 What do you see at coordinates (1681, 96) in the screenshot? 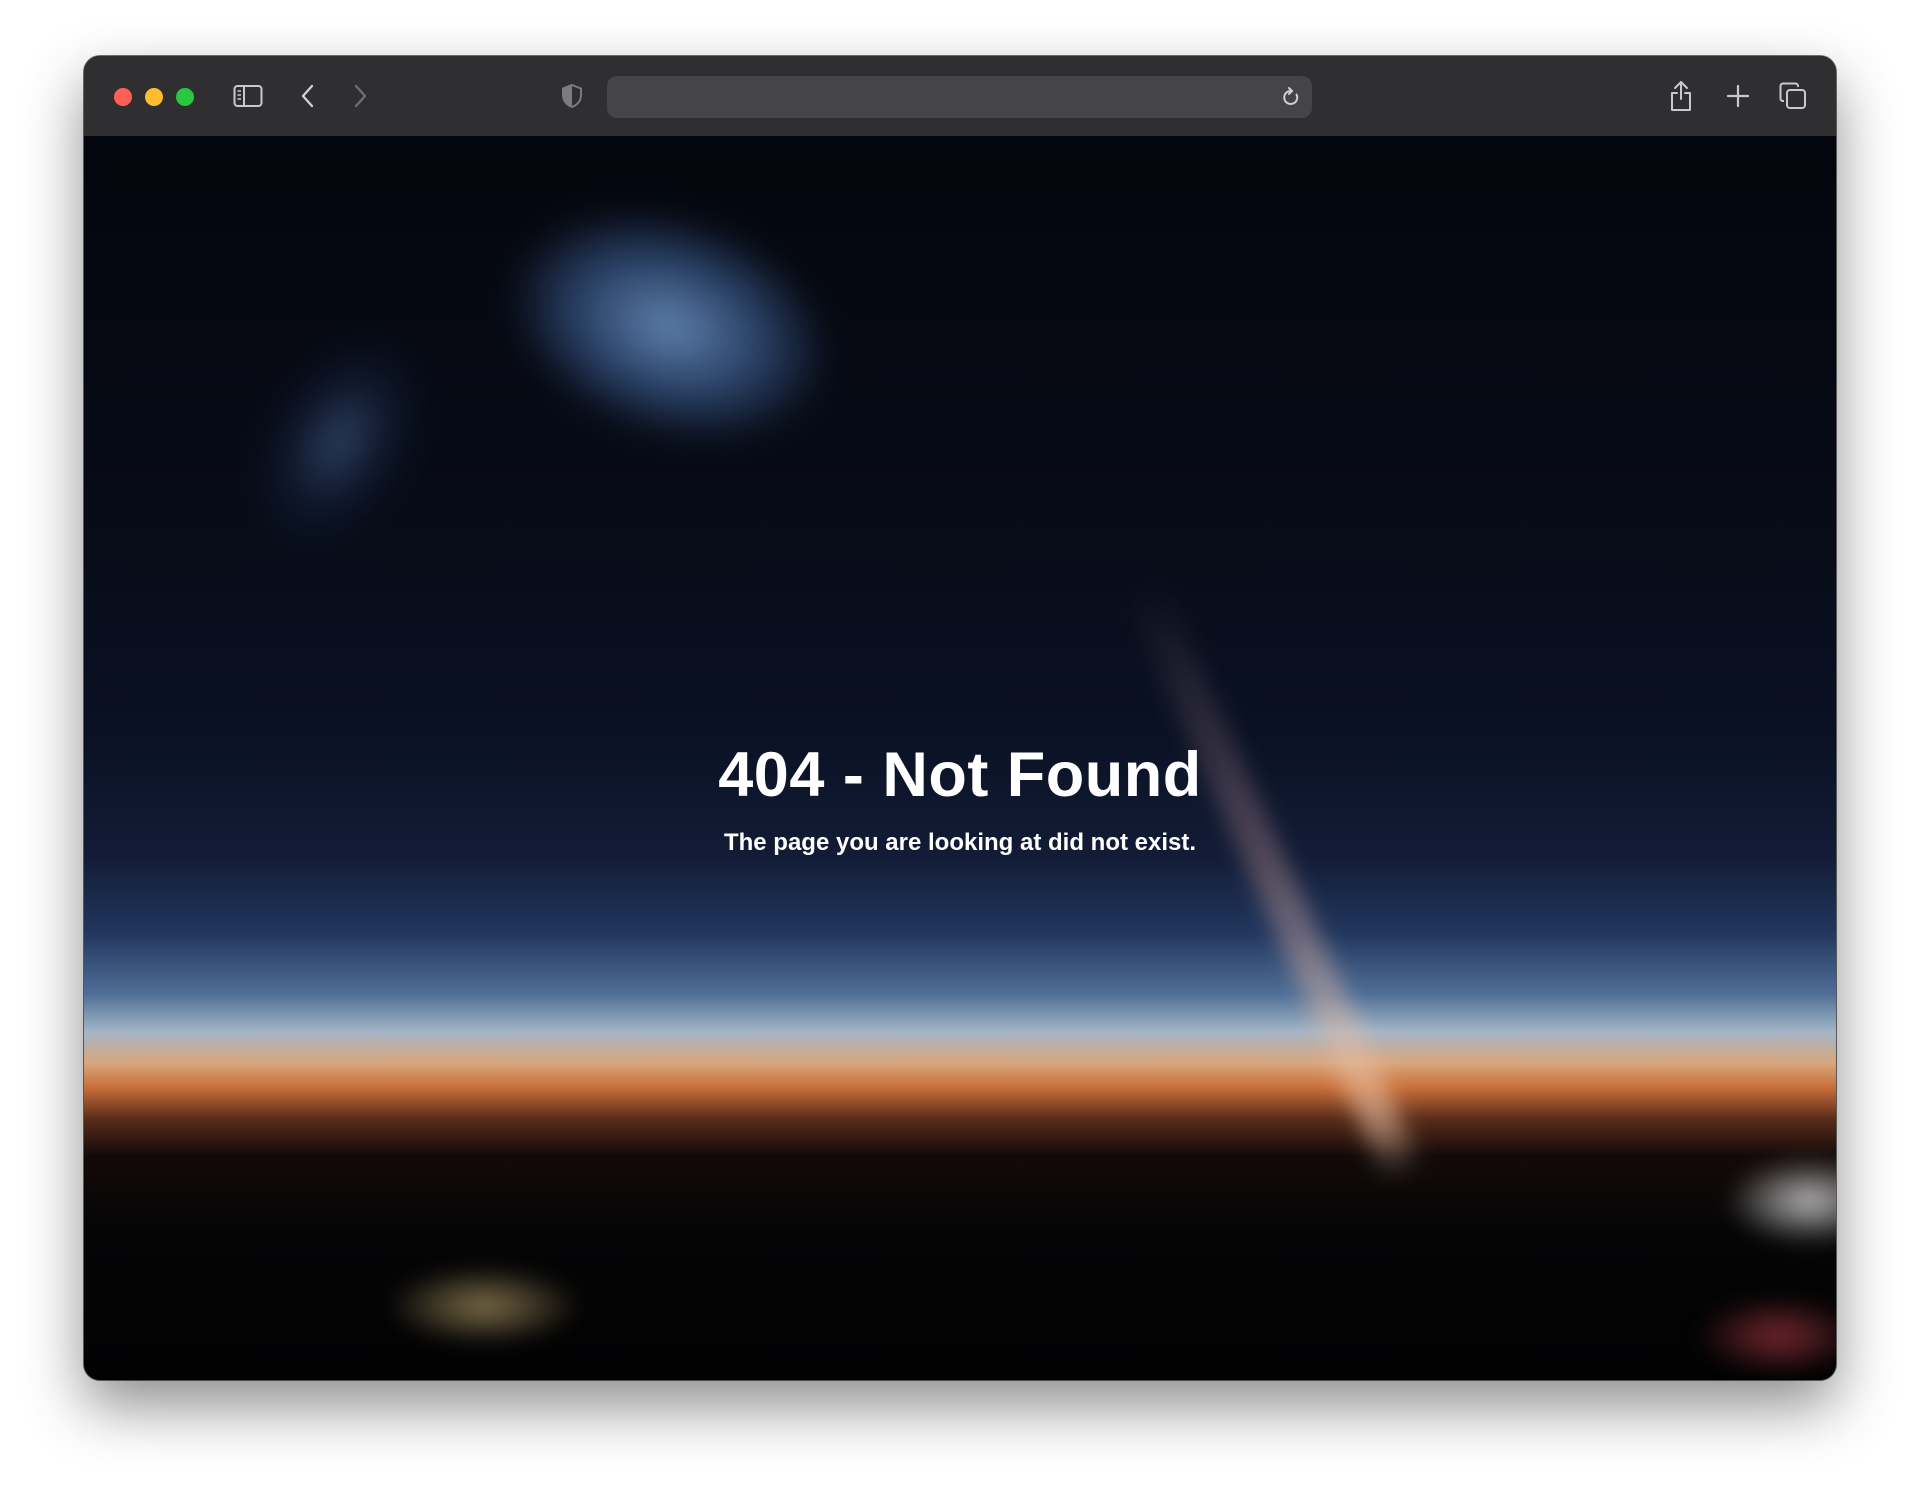
I see `share-icon` at bounding box center [1681, 96].